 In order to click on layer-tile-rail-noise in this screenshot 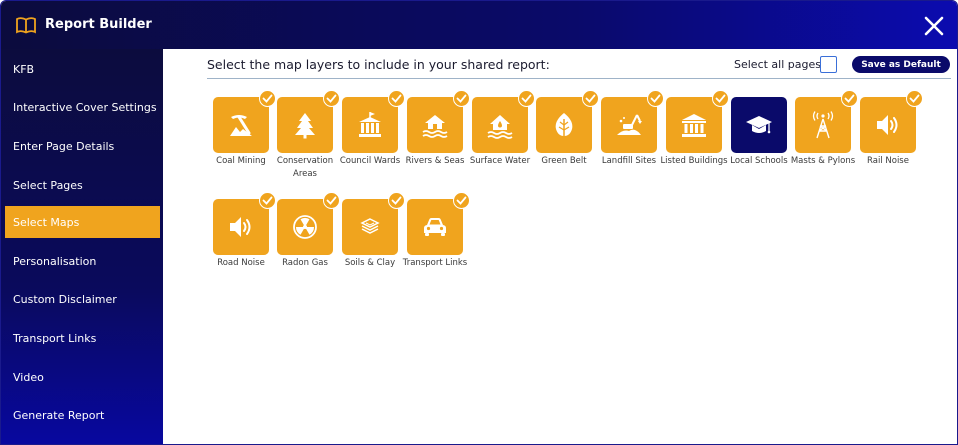, I will do `click(891, 121)`.